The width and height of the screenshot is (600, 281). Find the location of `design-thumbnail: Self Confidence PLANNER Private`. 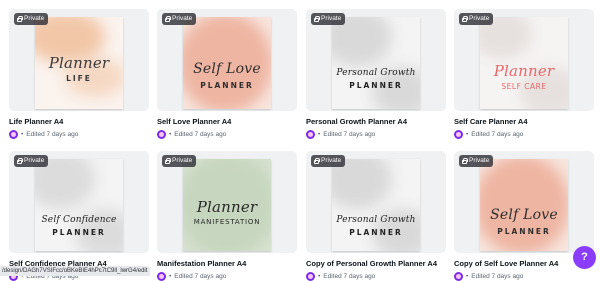

design-thumbnail: Self Confidence PLANNER Private is located at coordinates (79, 202).